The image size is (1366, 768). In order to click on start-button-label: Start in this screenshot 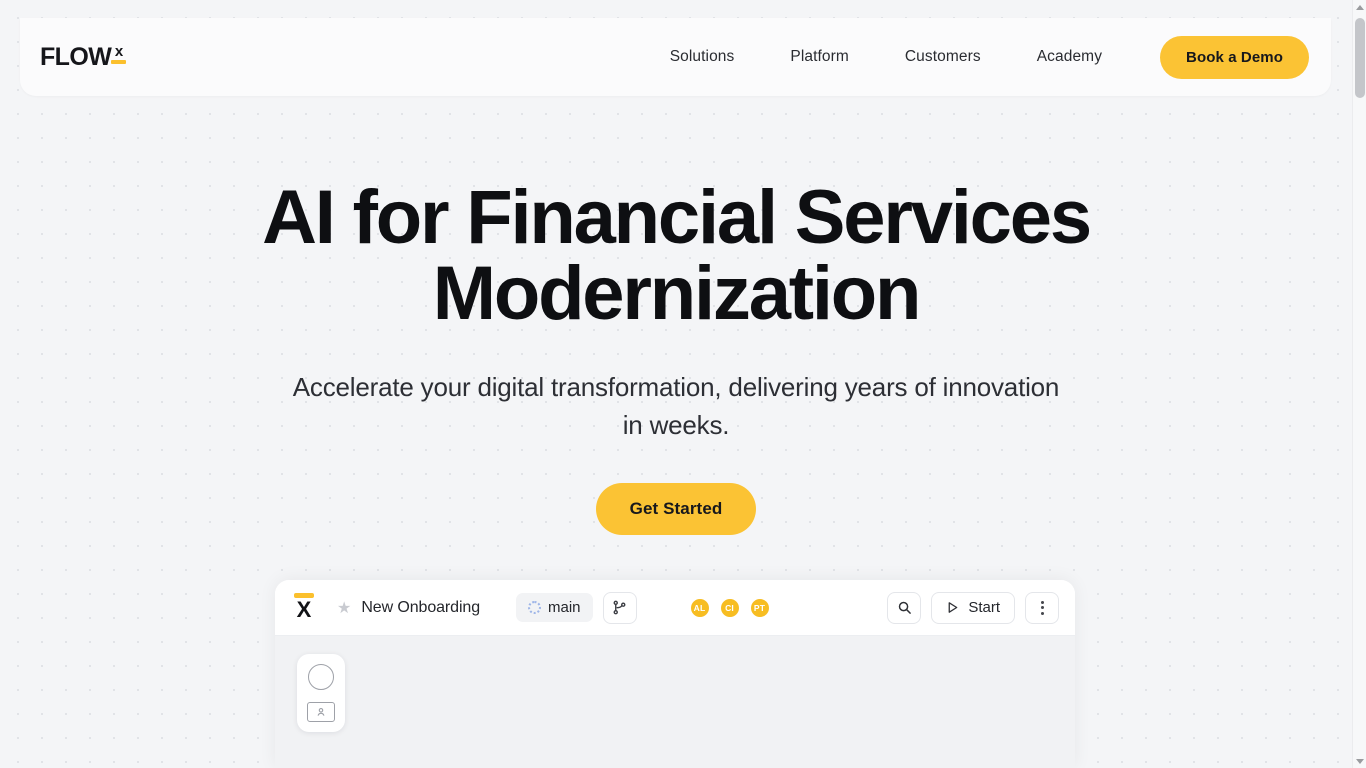, I will do `click(984, 607)`.